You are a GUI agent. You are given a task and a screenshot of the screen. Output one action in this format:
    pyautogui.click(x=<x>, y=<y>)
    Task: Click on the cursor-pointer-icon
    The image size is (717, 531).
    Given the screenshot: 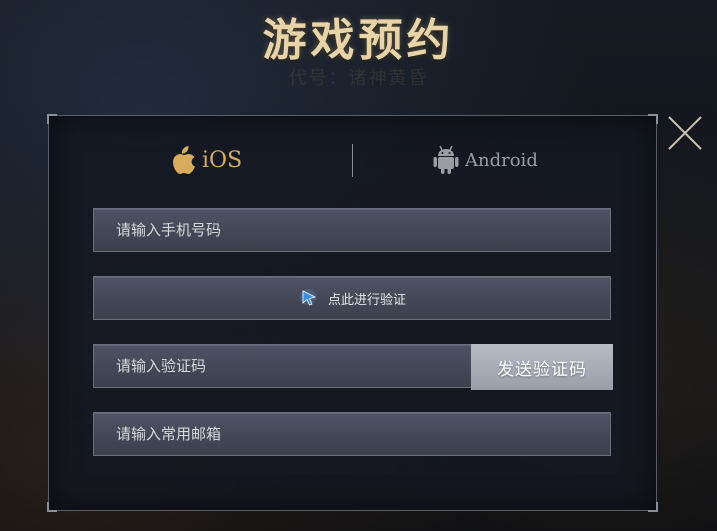 What is the action you would take?
    pyautogui.click(x=308, y=297)
    